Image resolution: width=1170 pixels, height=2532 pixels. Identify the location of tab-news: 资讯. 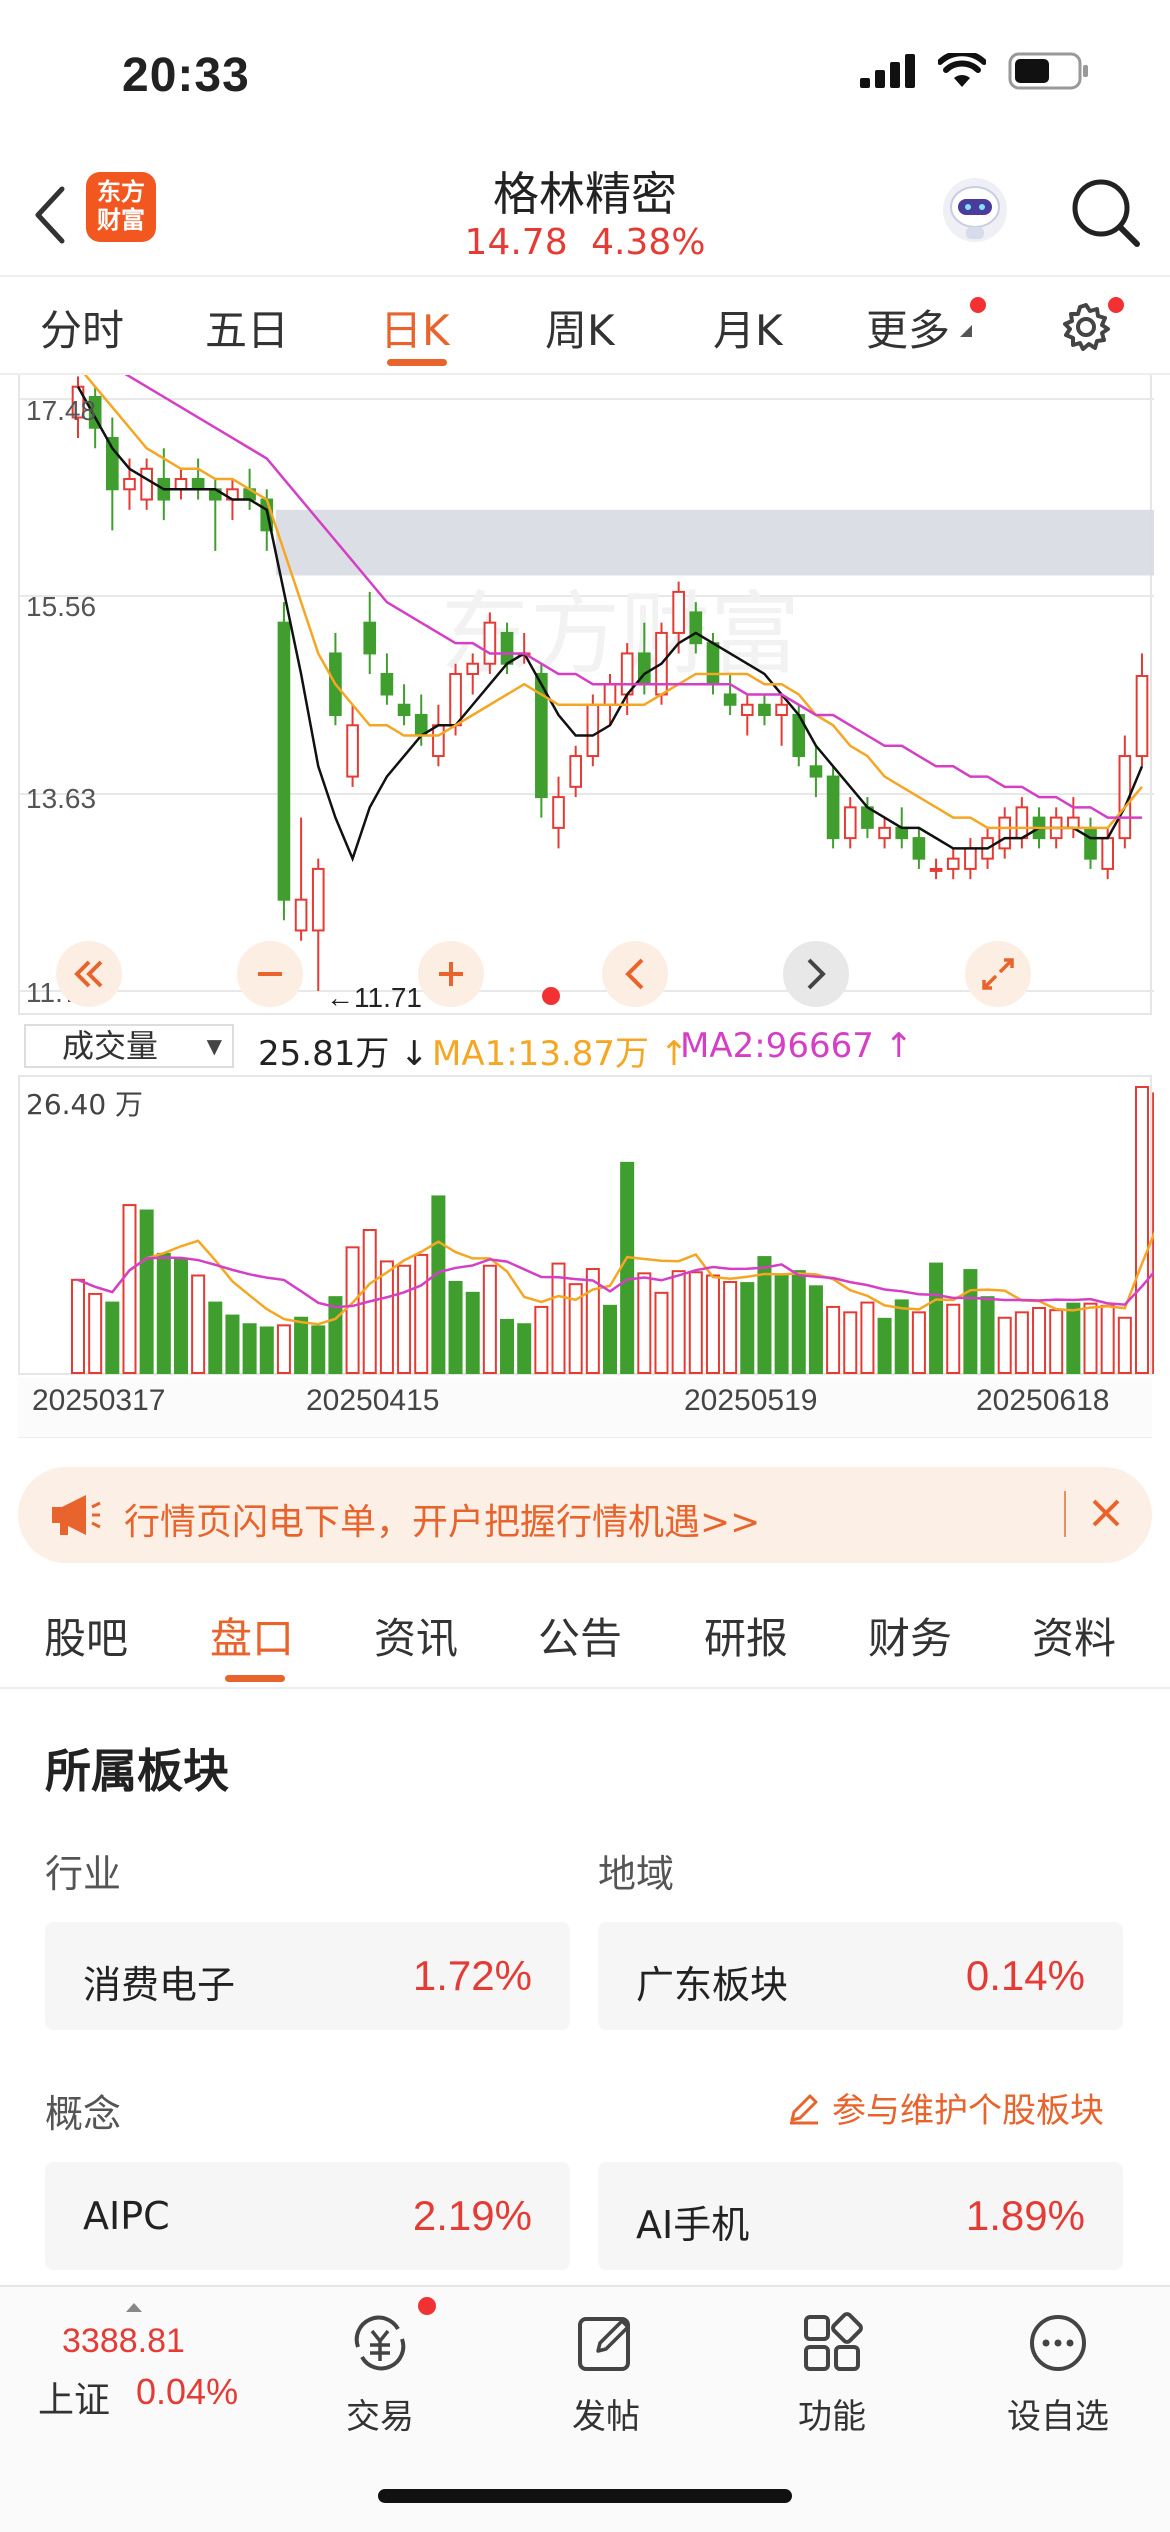
(416, 1635).